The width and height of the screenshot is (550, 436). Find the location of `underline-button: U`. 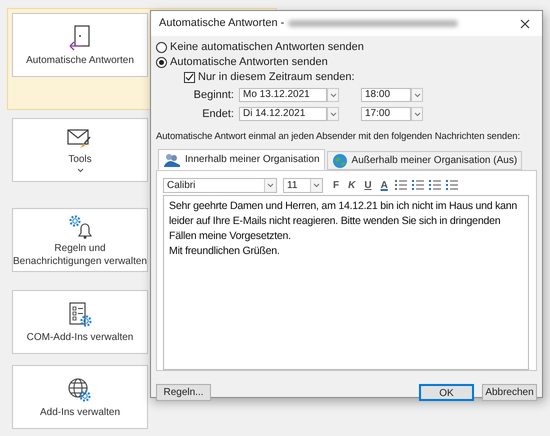

underline-button: U is located at coordinates (368, 185).